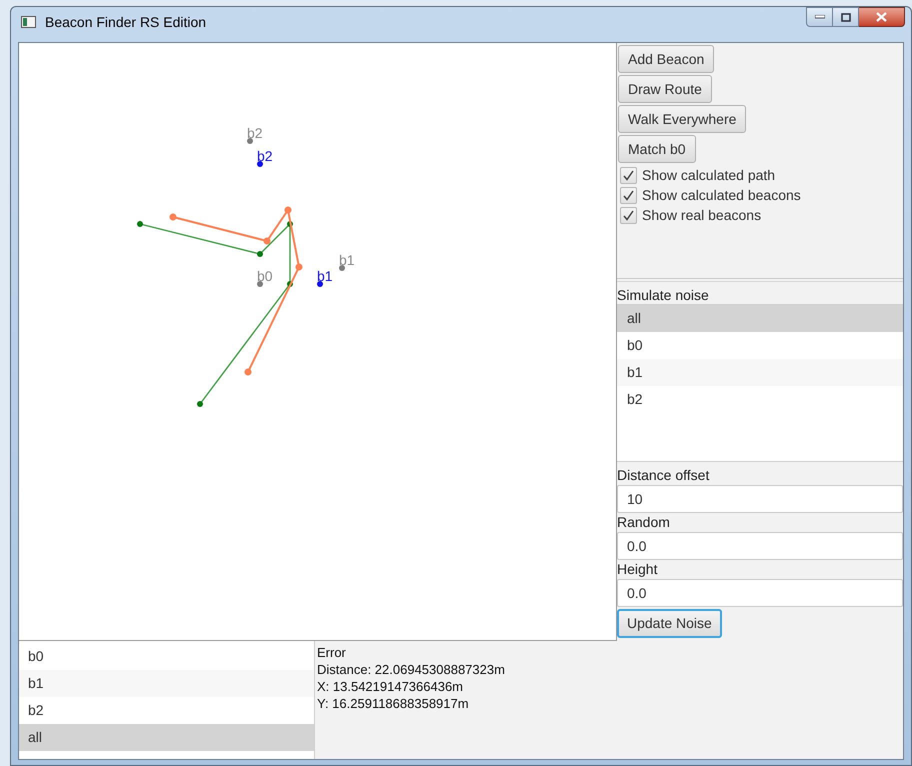  I want to click on info-text: Error, so click(332, 652).